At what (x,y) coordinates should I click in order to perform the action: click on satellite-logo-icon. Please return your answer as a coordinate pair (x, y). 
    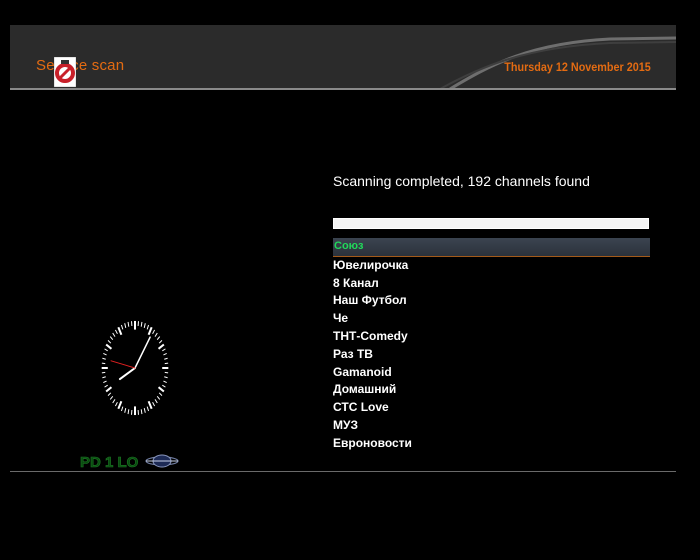
    Looking at the image, I should click on (162, 461).